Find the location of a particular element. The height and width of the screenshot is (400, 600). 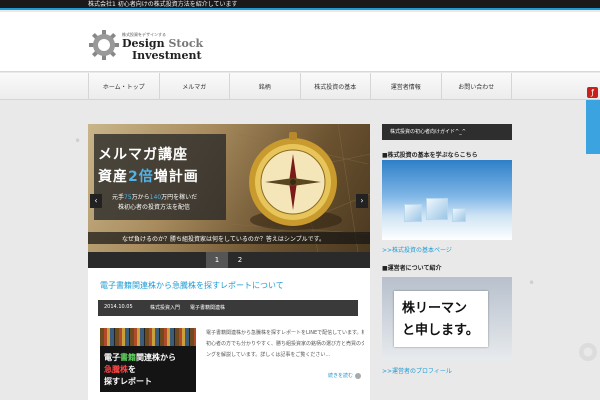

post-thumbnail: 電子書籍関連株から 急騰株を 探すレポート is located at coordinates (148, 360).